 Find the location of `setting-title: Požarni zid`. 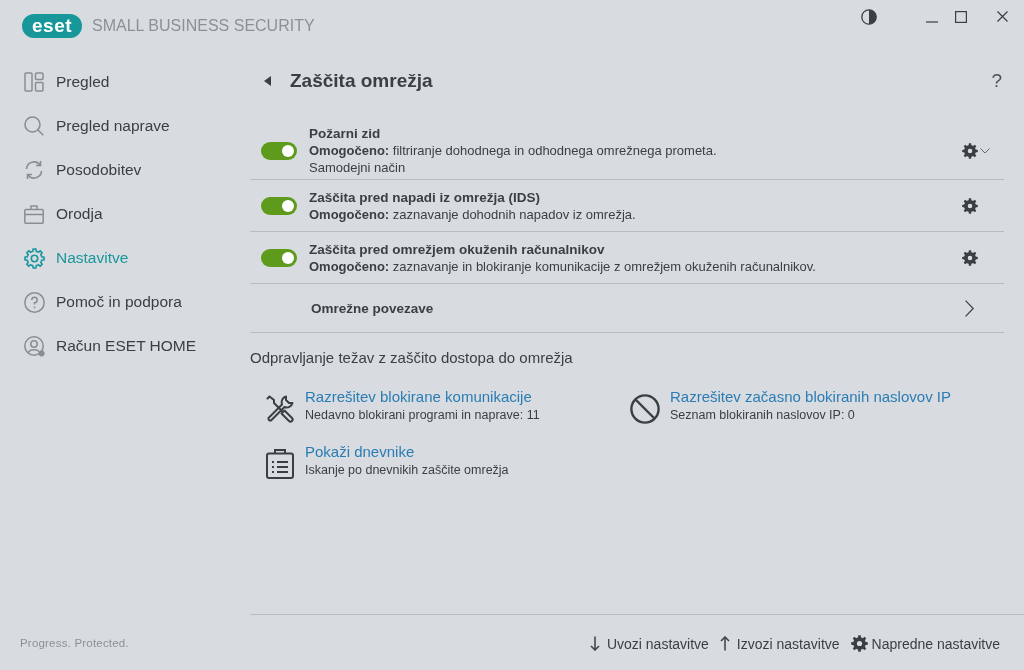

setting-title: Požarni zid is located at coordinates (345, 133).